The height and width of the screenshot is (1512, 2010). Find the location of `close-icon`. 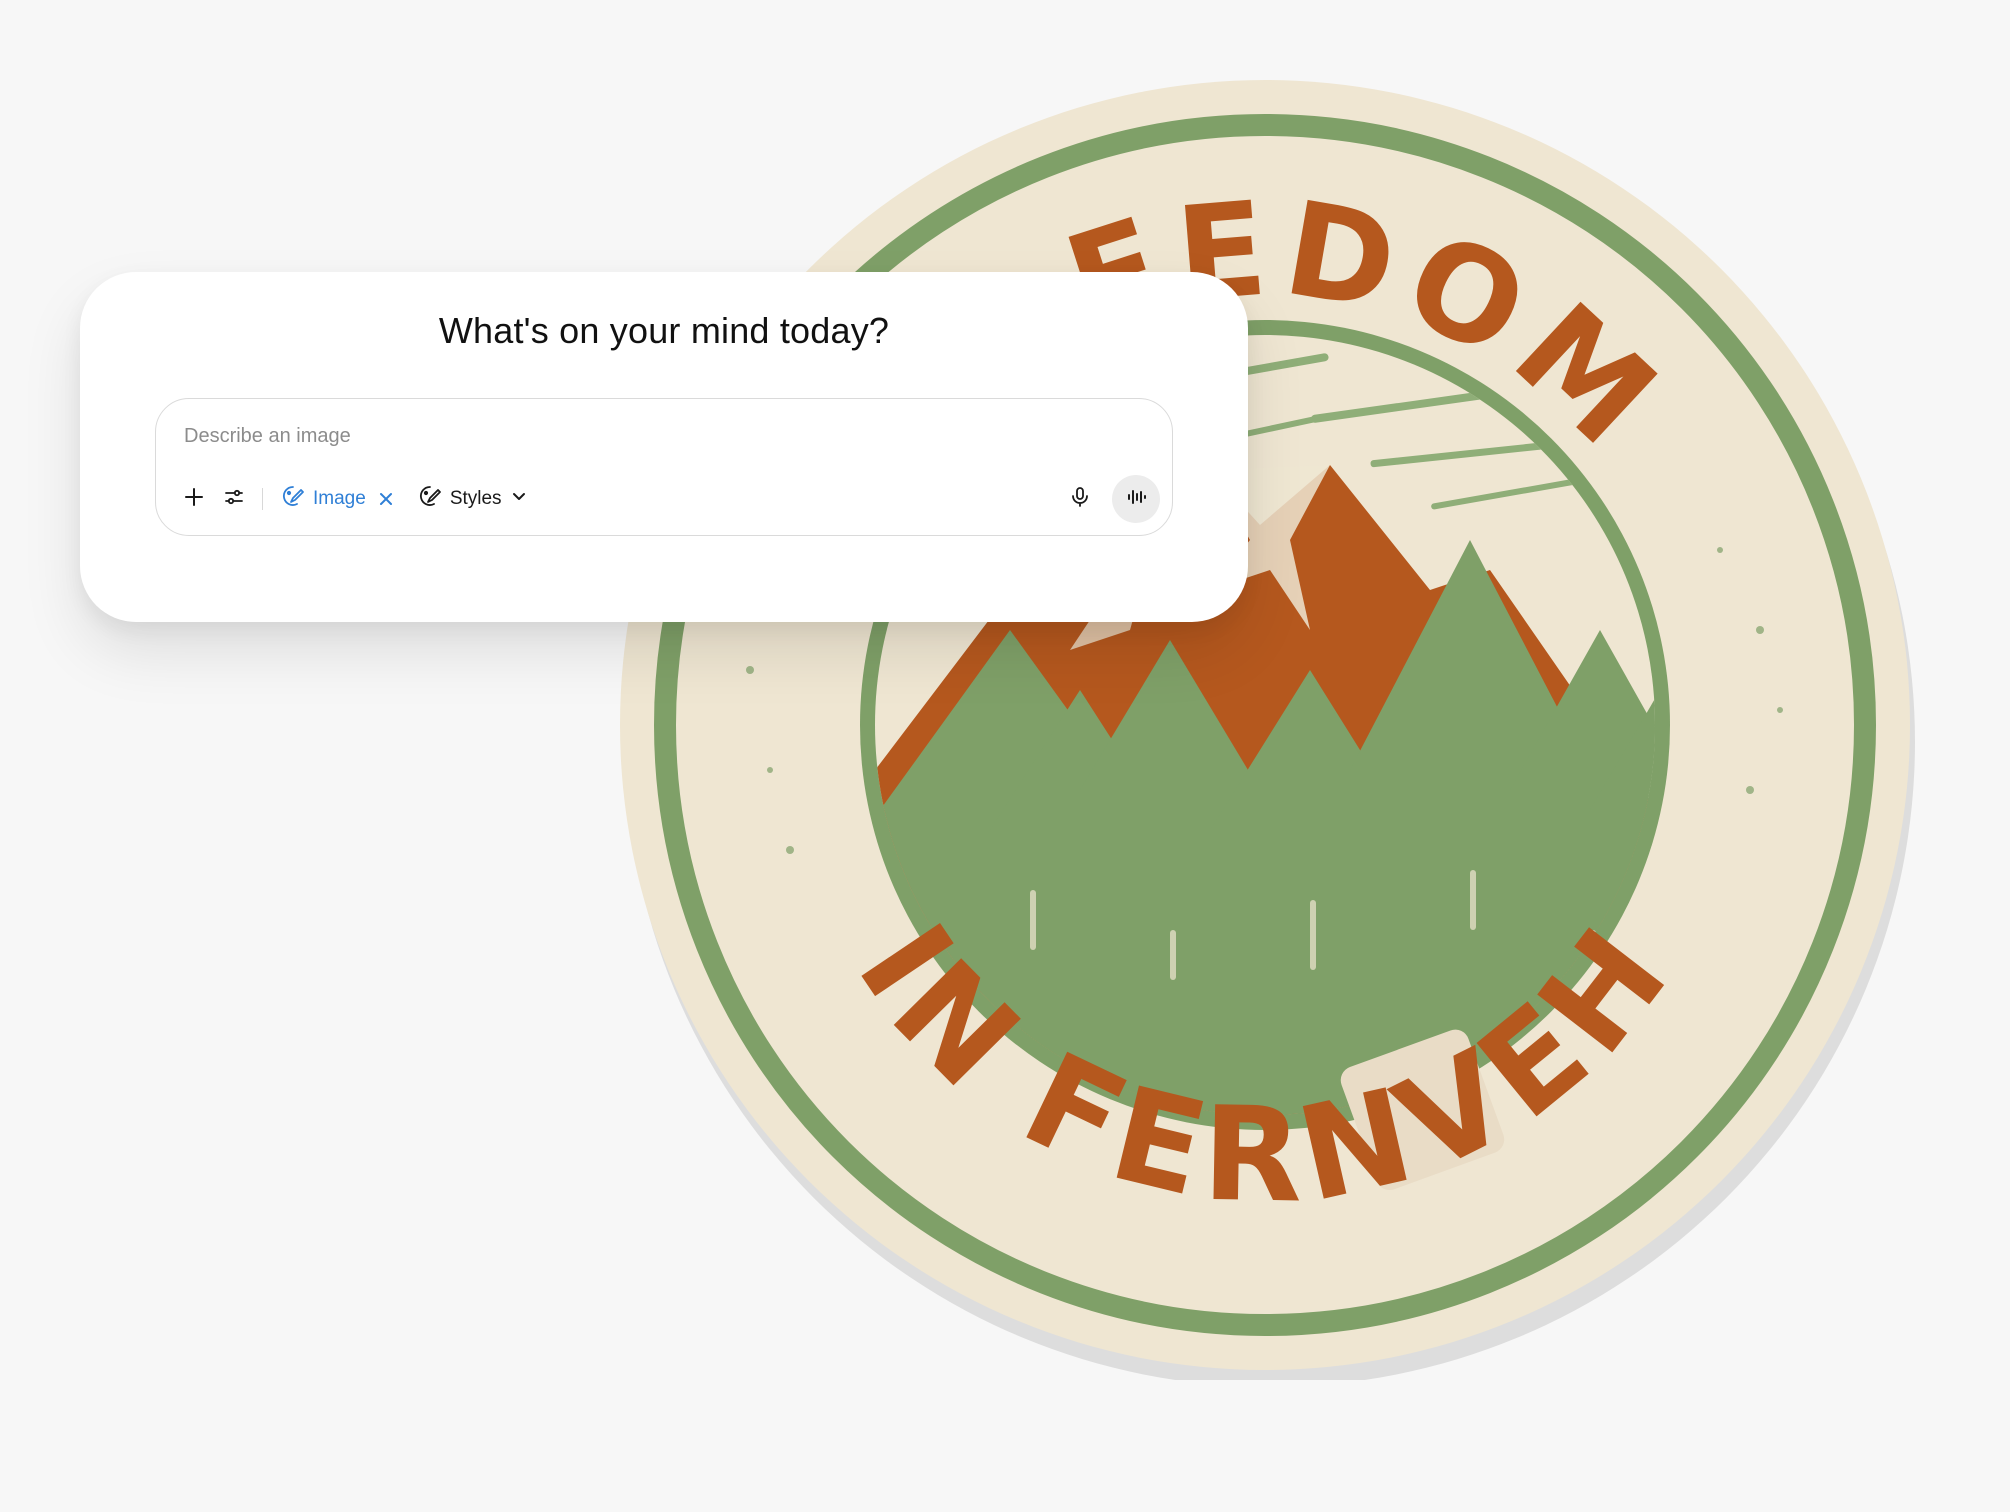

close-icon is located at coordinates (386, 499).